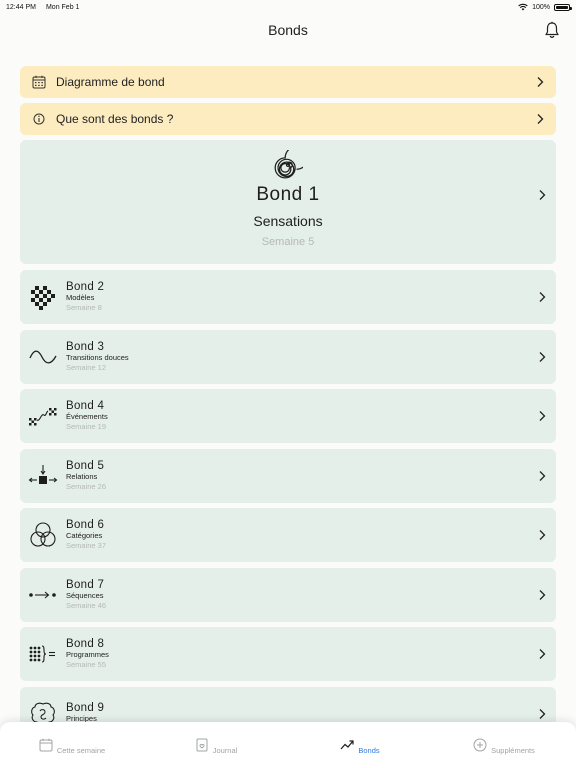 This screenshot has height=768, width=576. I want to click on leap-1-title: Bond 1, so click(288, 194).